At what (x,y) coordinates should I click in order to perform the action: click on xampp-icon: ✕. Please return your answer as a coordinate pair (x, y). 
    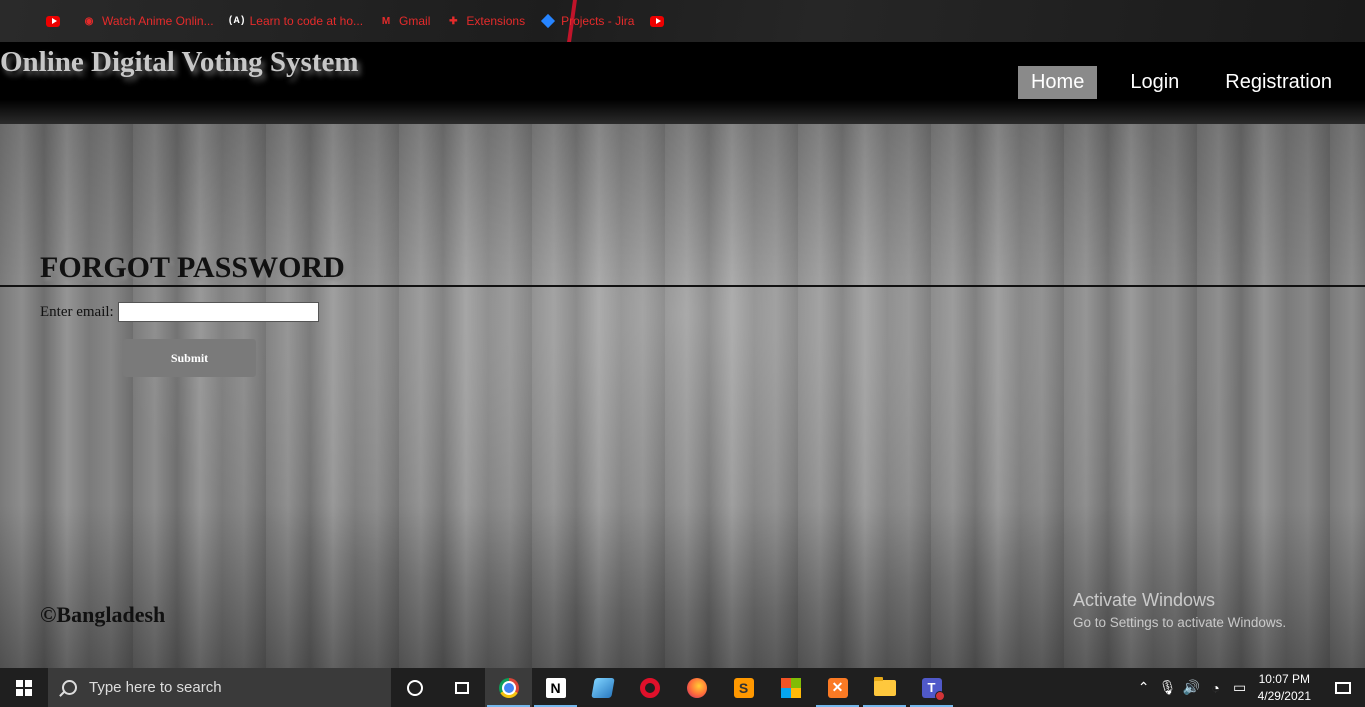
    Looking at the image, I should click on (837, 687).